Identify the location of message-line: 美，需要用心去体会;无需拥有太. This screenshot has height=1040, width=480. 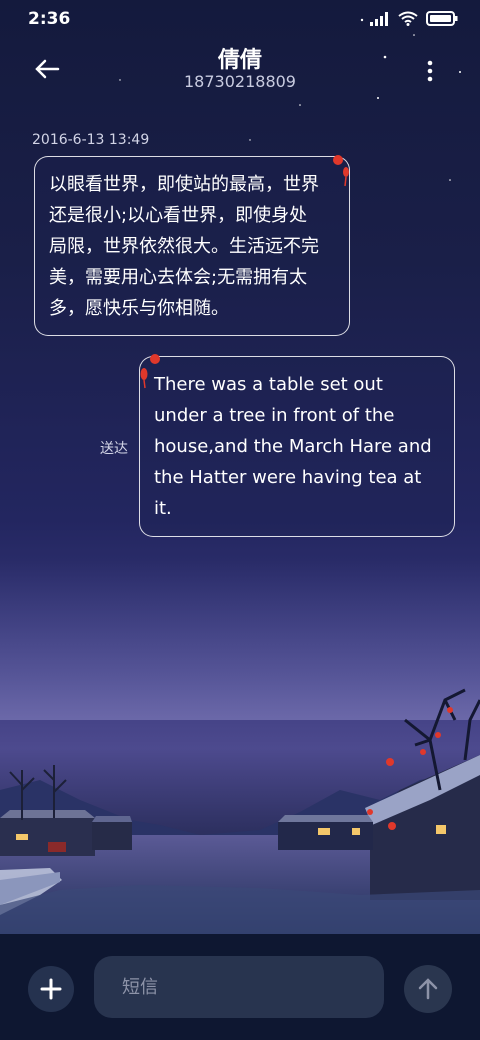
(178, 277).